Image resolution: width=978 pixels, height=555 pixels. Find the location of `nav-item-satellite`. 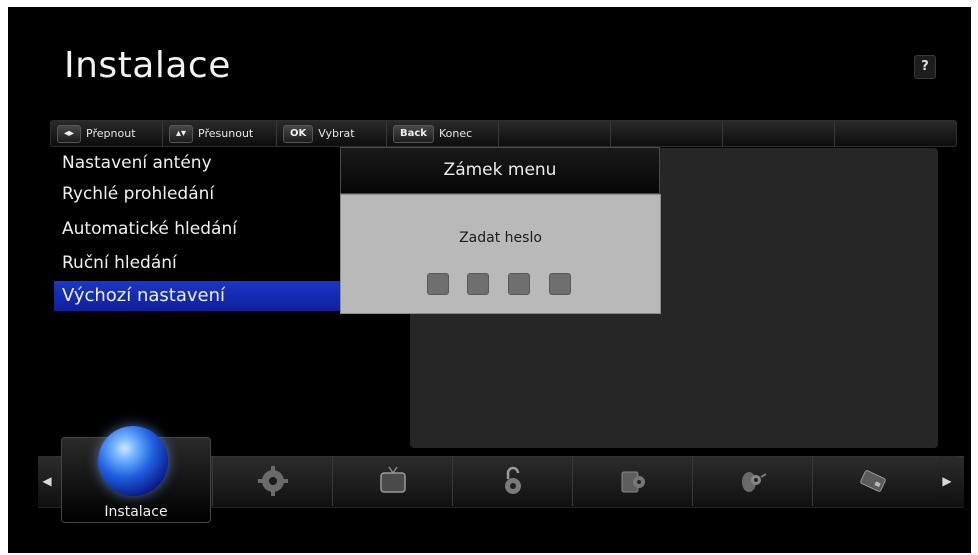

nav-item-satellite is located at coordinates (752, 481).